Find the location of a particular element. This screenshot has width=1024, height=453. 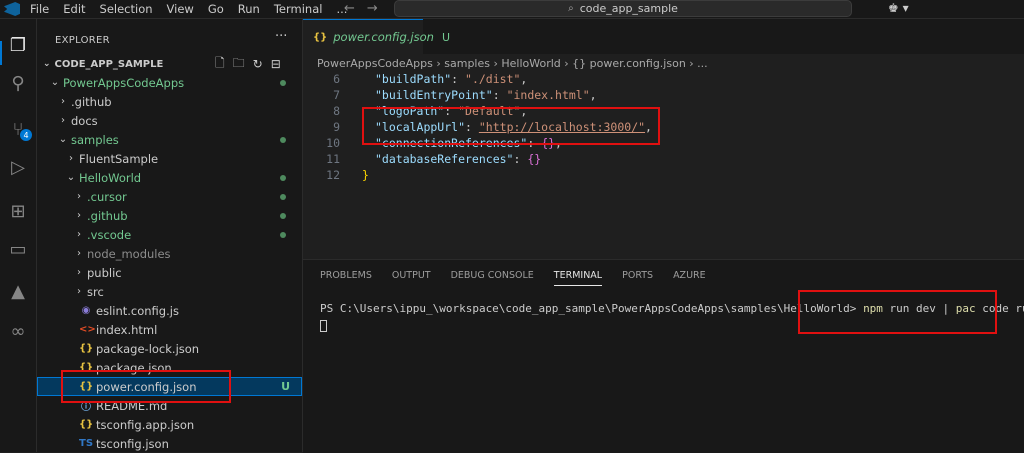

tree-folder: › public is located at coordinates (169, 272).